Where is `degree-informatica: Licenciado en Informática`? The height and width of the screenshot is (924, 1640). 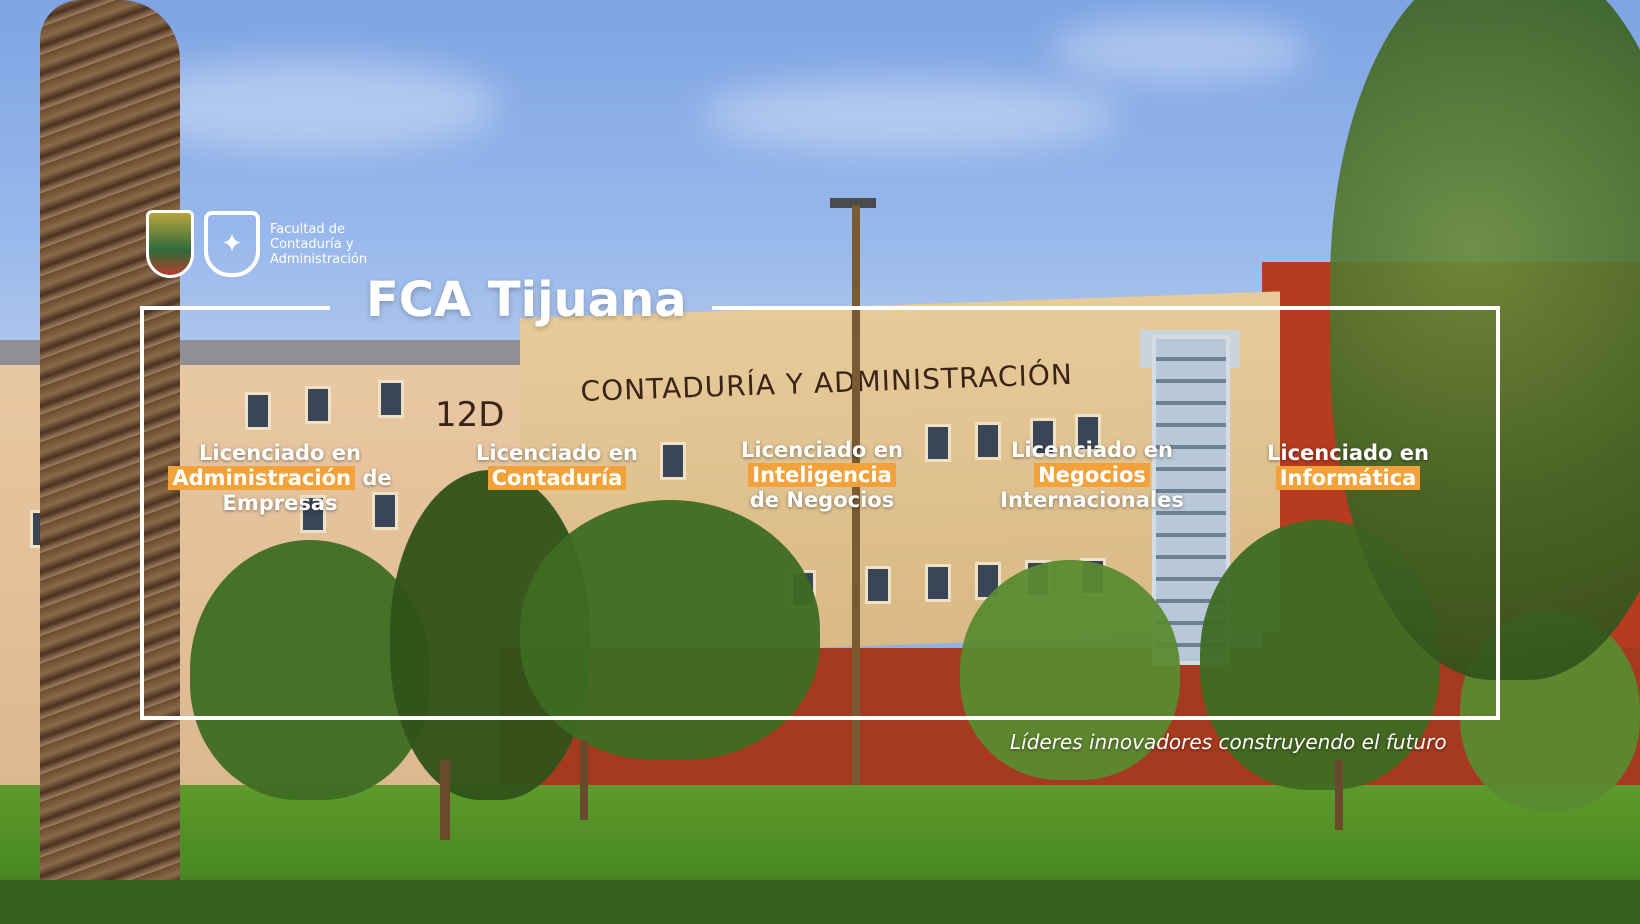
degree-informatica: Licenciado en Informática is located at coordinates (1348, 466).